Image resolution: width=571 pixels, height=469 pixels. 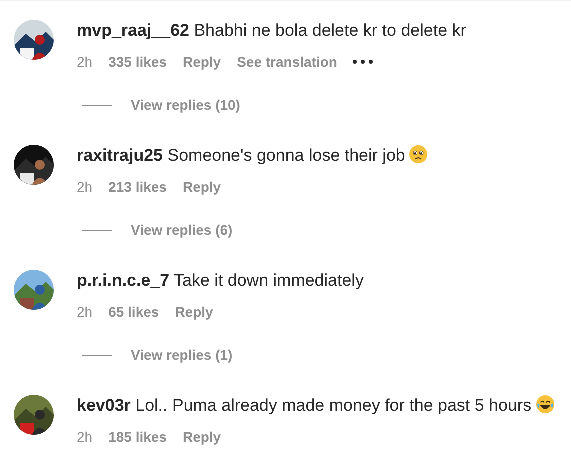 What do you see at coordinates (182, 355) in the screenshot?
I see `view-replies-link: View replies (1)` at bounding box center [182, 355].